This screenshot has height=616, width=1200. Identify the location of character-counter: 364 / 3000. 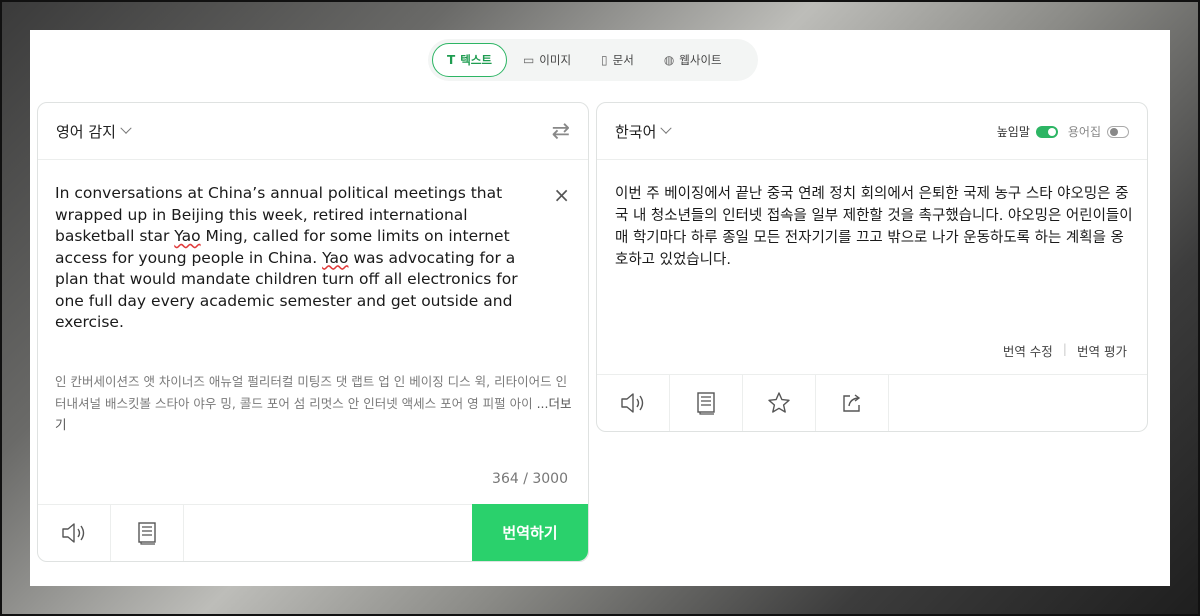
(530, 479).